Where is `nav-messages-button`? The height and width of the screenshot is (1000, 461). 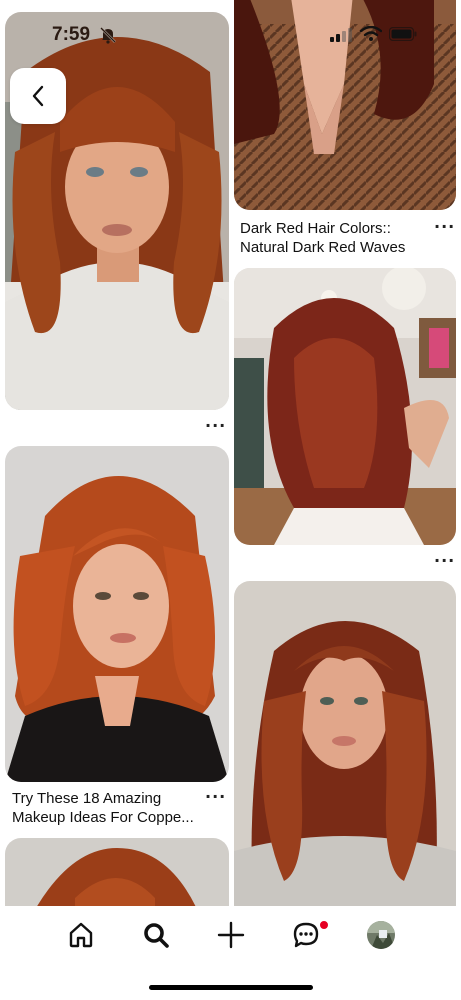 nav-messages-button is located at coordinates (306, 935).